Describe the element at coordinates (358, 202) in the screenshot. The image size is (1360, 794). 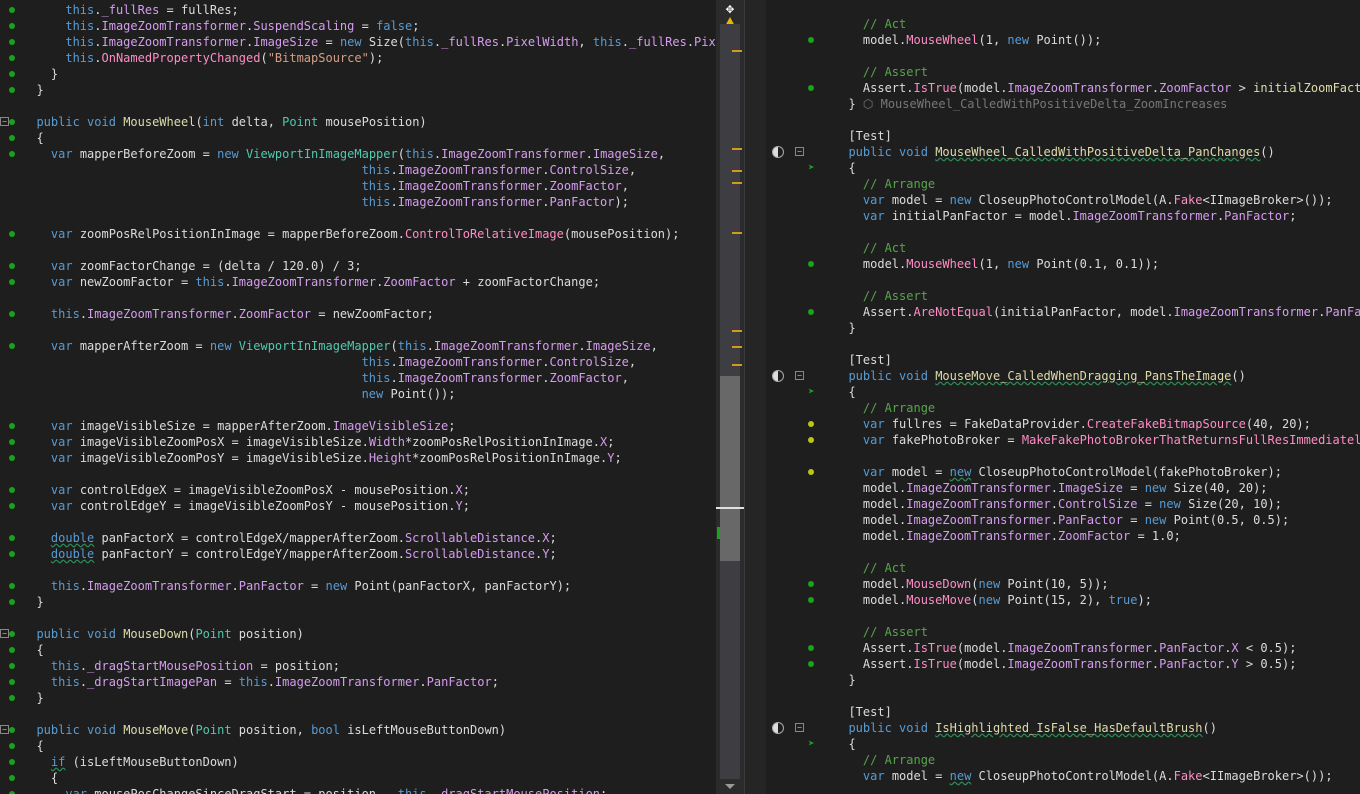
I see `code-line: this.ImageZoomTransformer.PanFactor);` at that location.